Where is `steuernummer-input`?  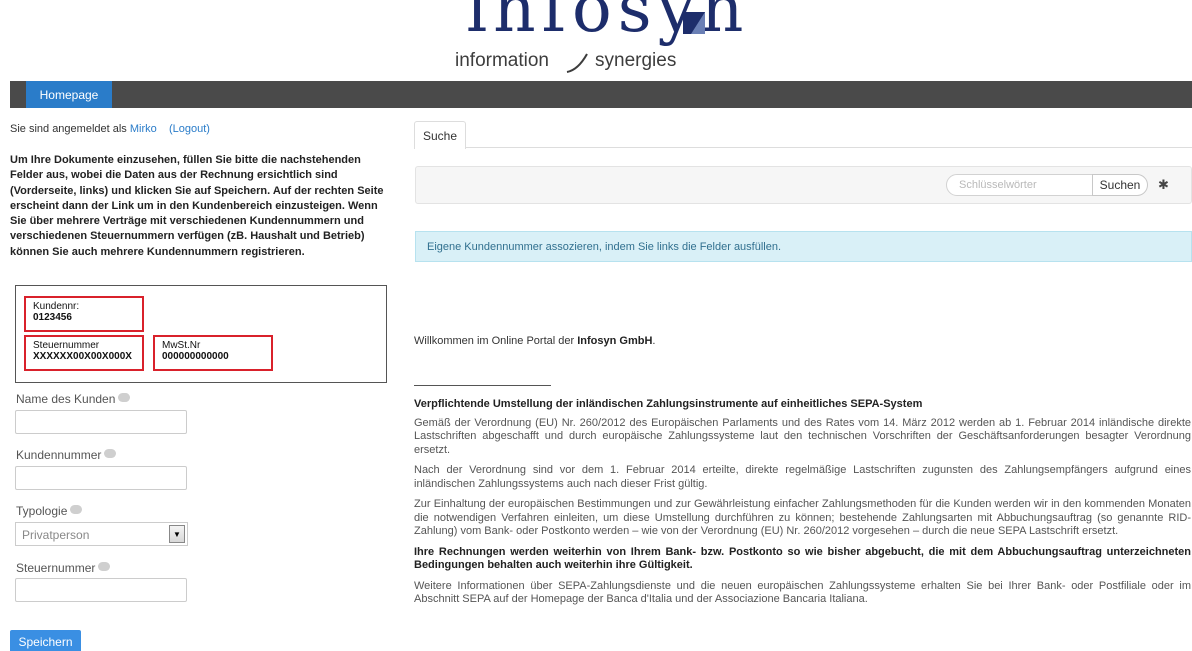 steuernummer-input is located at coordinates (101, 590).